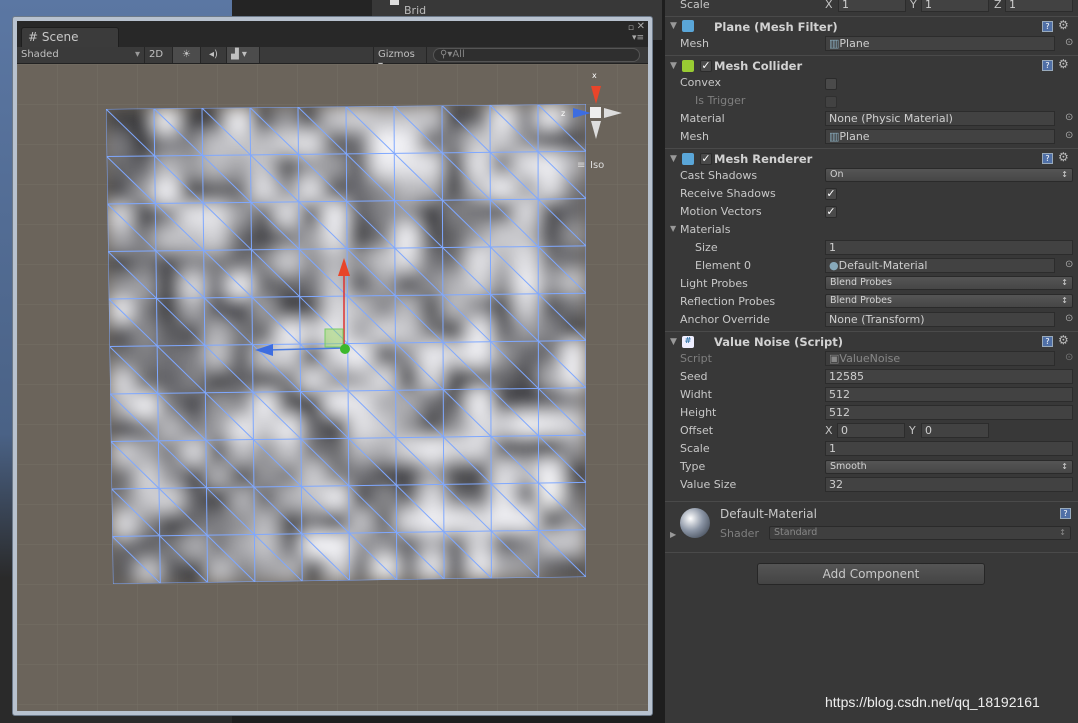 This screenshot has width=1078, height=723. Describe the element at coordinates (400, 59) in the screenshot. I see `gizmos-dropdown: Gizmos ▾` at that location.